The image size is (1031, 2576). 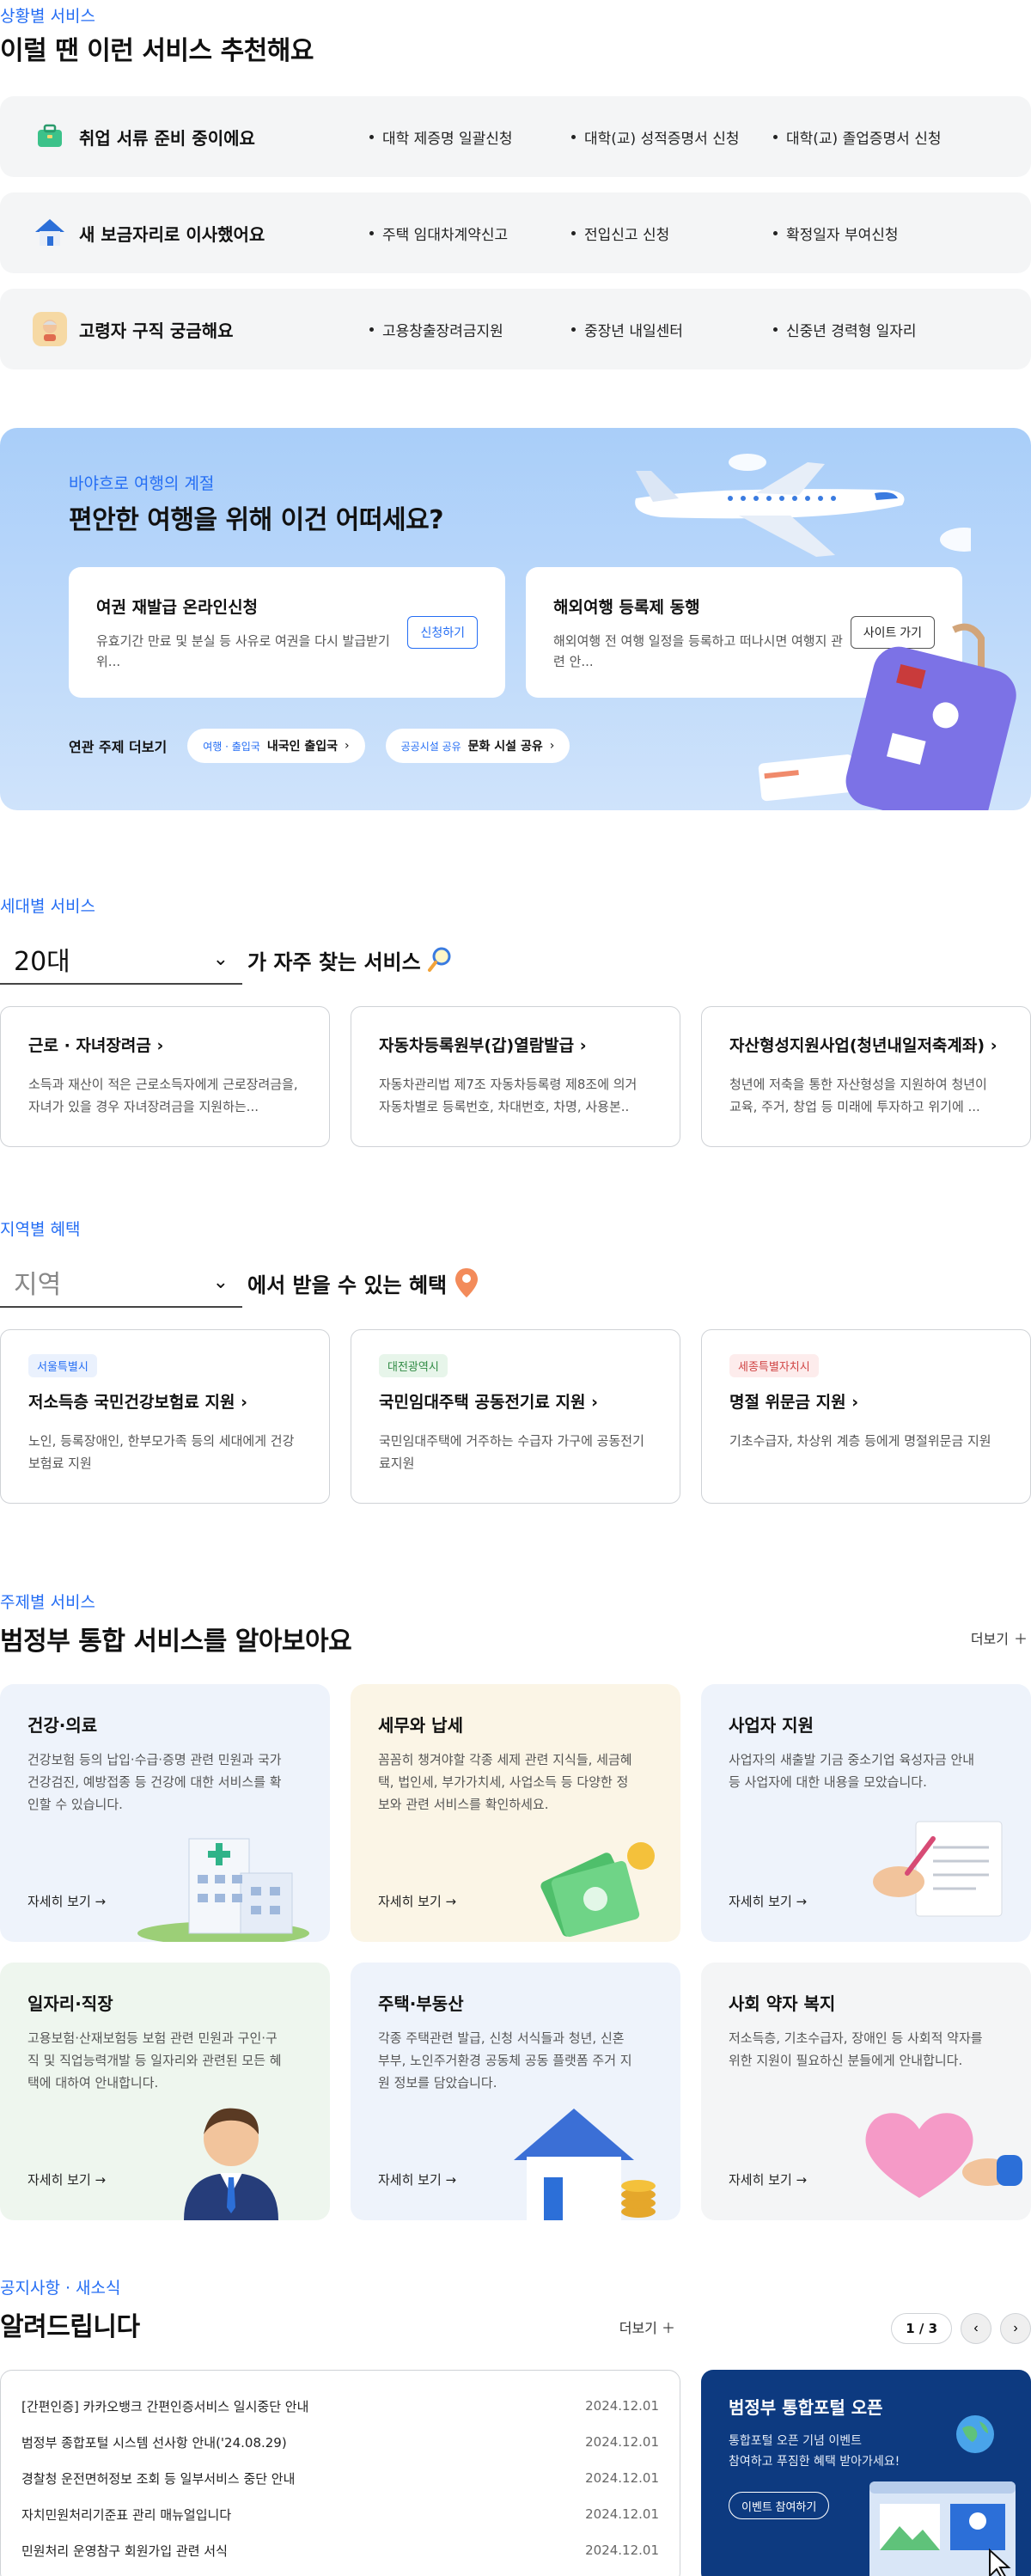 What do you see at coordinates (467, 1282) in the screenshot?
I see `location-pin-icon` at bounding box center [467, 1282].